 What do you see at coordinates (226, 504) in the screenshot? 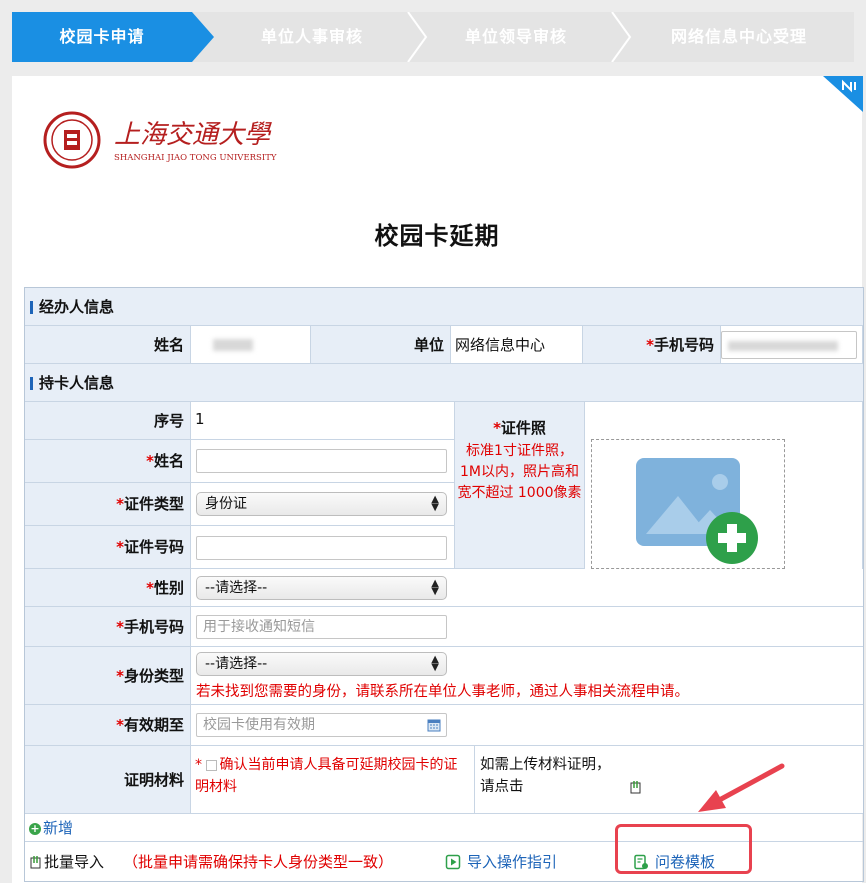
I see `select-value: 身份证` at bounding box center [226, 504].